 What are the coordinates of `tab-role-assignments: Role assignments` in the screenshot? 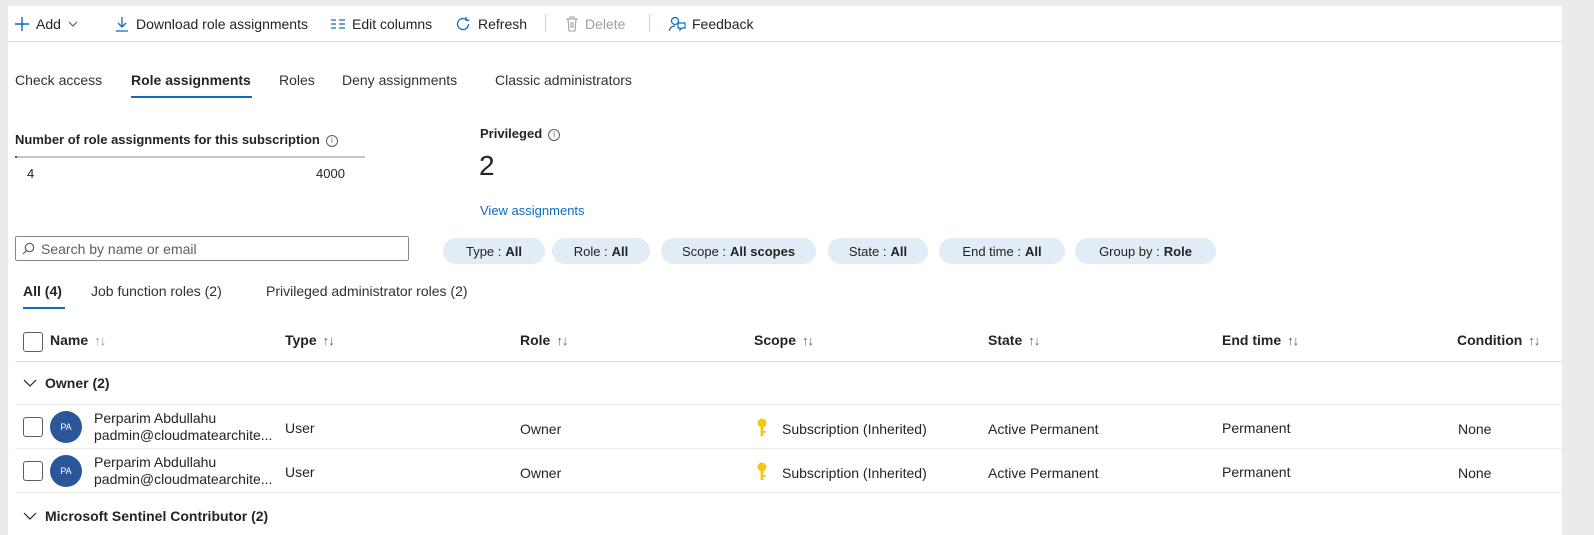 It's located at (191, 80).